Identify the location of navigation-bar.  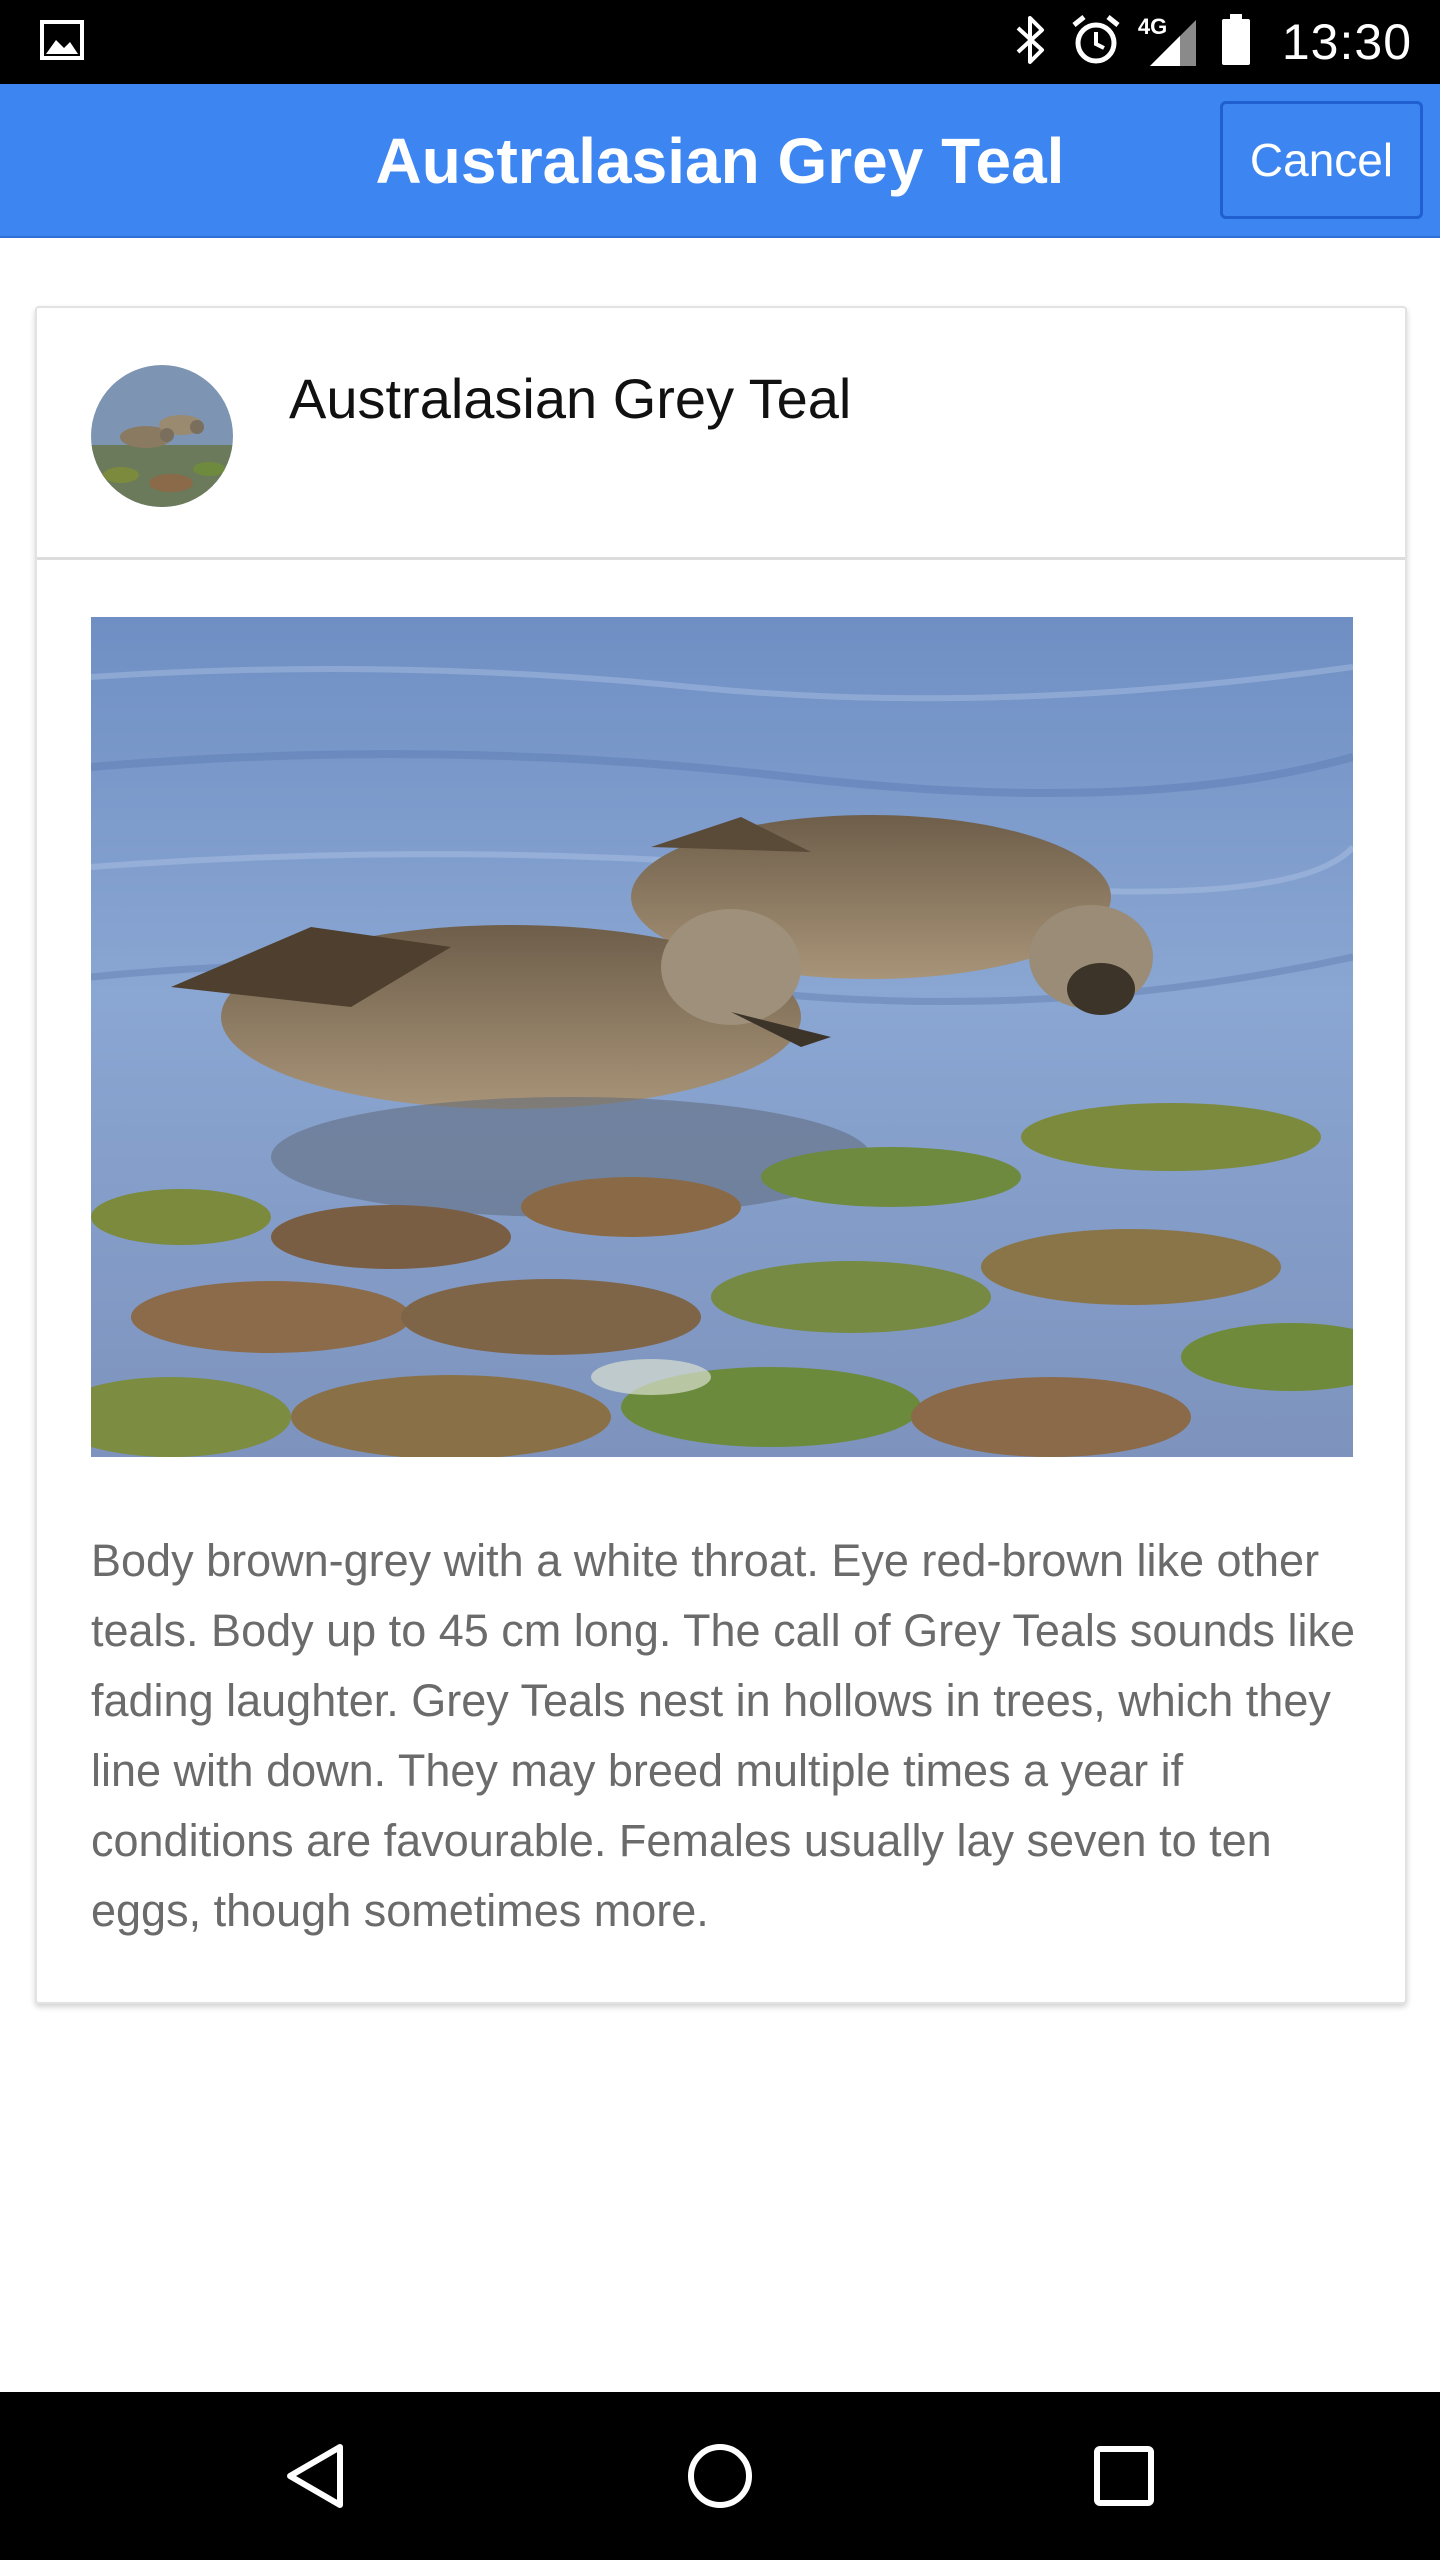
(720, 2476).